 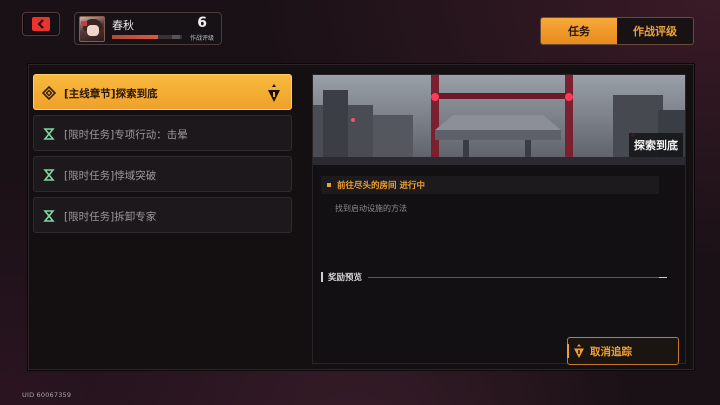 I want to click on reward-preview-label: 奖励预览, so click(x=345, y=278).